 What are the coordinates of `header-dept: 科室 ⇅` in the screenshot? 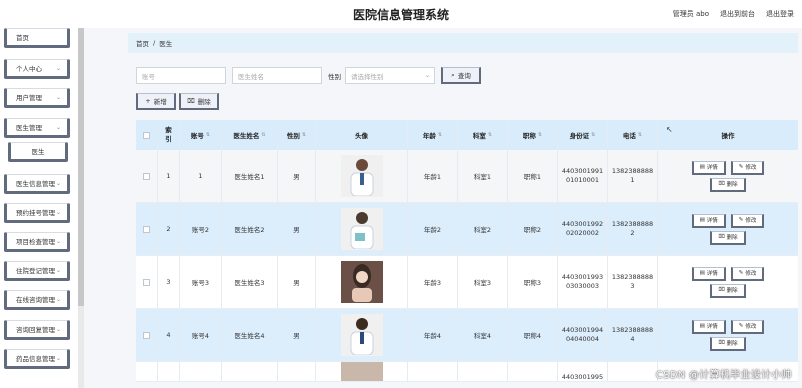 It's located at (483, 135).